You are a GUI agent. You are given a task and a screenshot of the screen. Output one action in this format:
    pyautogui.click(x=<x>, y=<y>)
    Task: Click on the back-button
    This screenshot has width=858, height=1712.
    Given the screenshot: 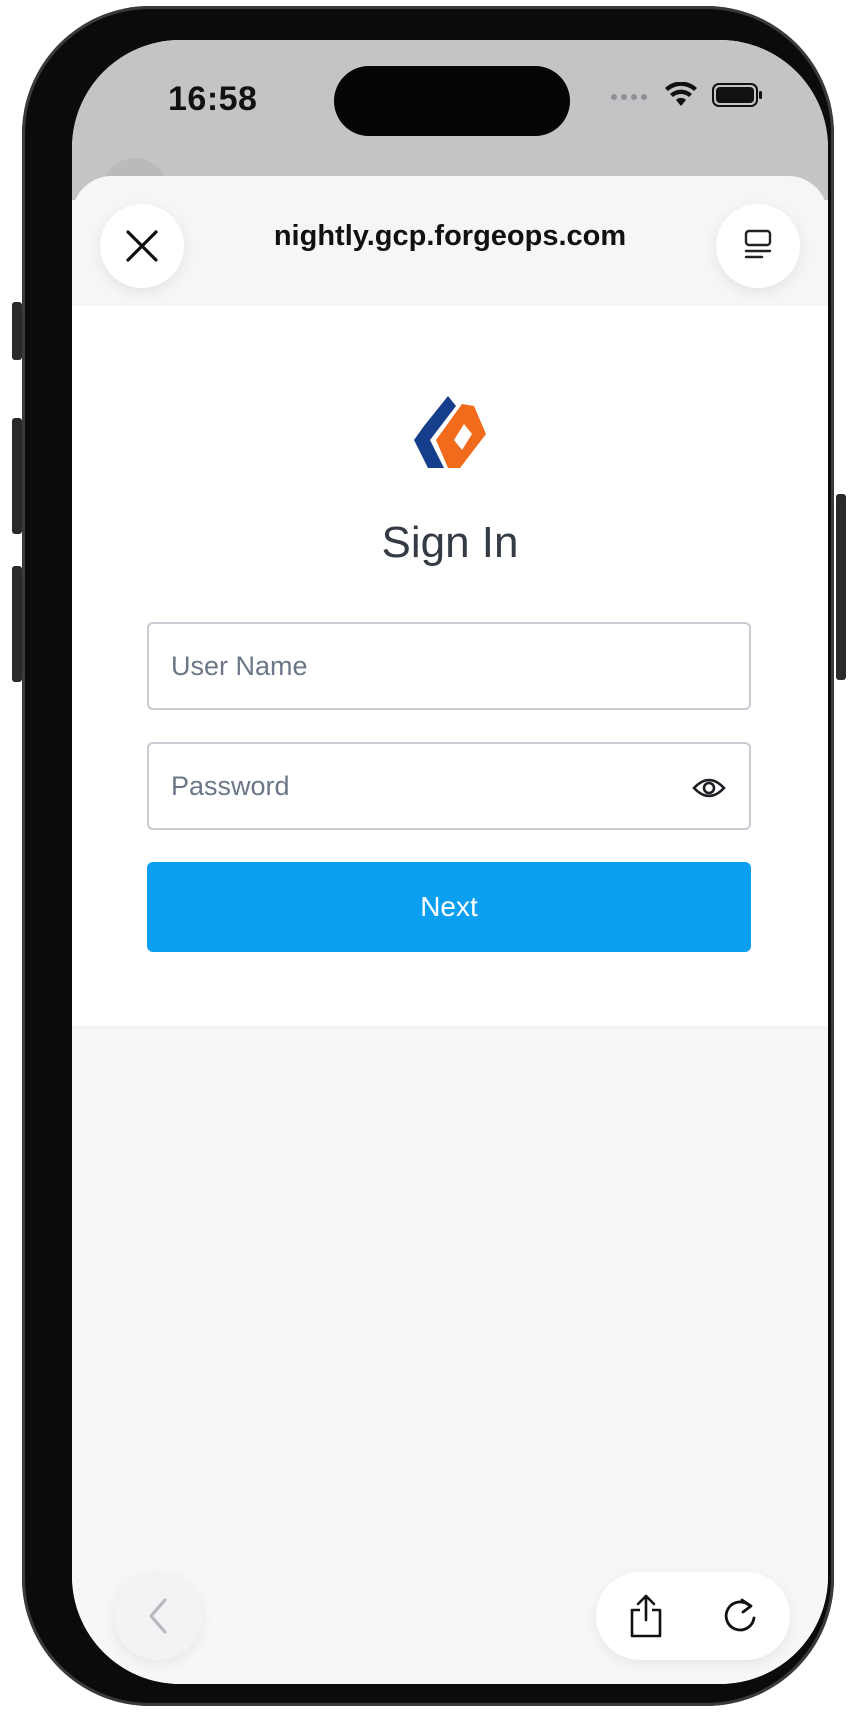 What is the action you would take?
    pyautogui.click(x=158, y=1616)
    